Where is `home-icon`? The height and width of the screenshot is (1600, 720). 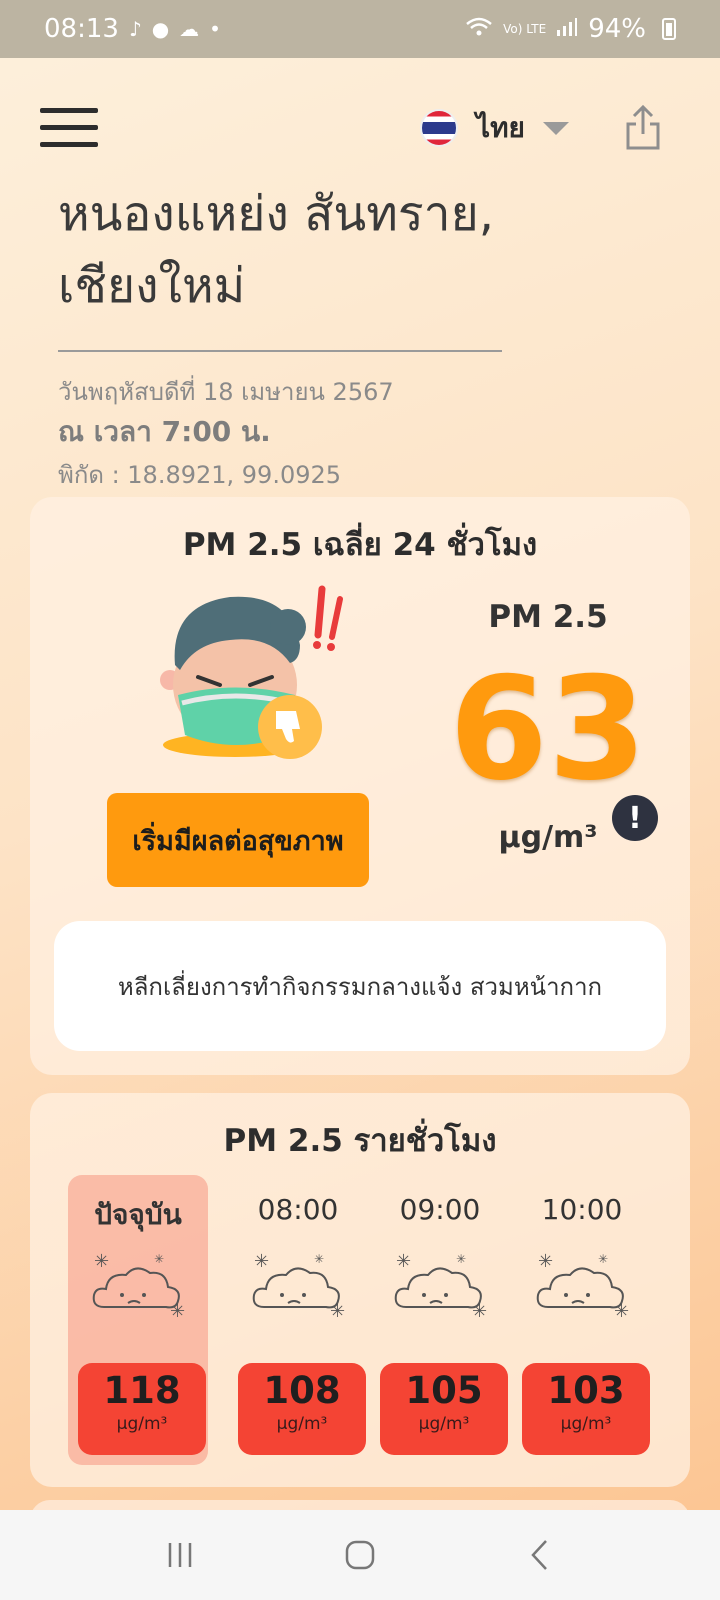
home-icon is located at coordinates (360, 1555).